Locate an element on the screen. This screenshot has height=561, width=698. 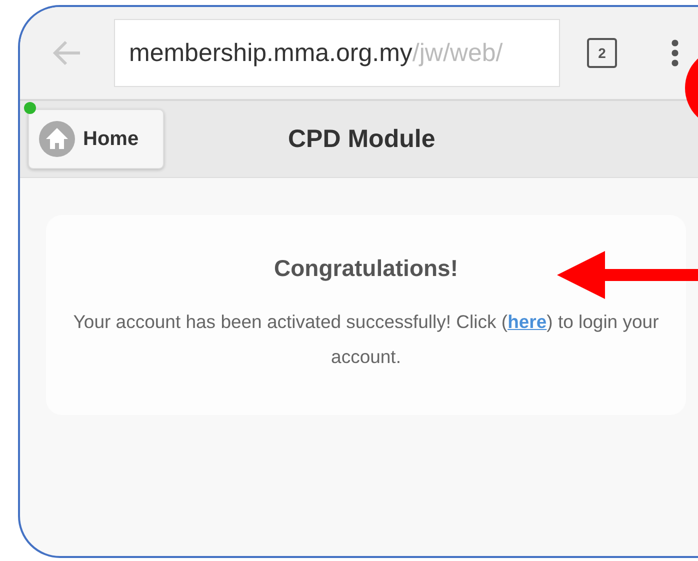
menu-icon is located at coordinates (675, 53).